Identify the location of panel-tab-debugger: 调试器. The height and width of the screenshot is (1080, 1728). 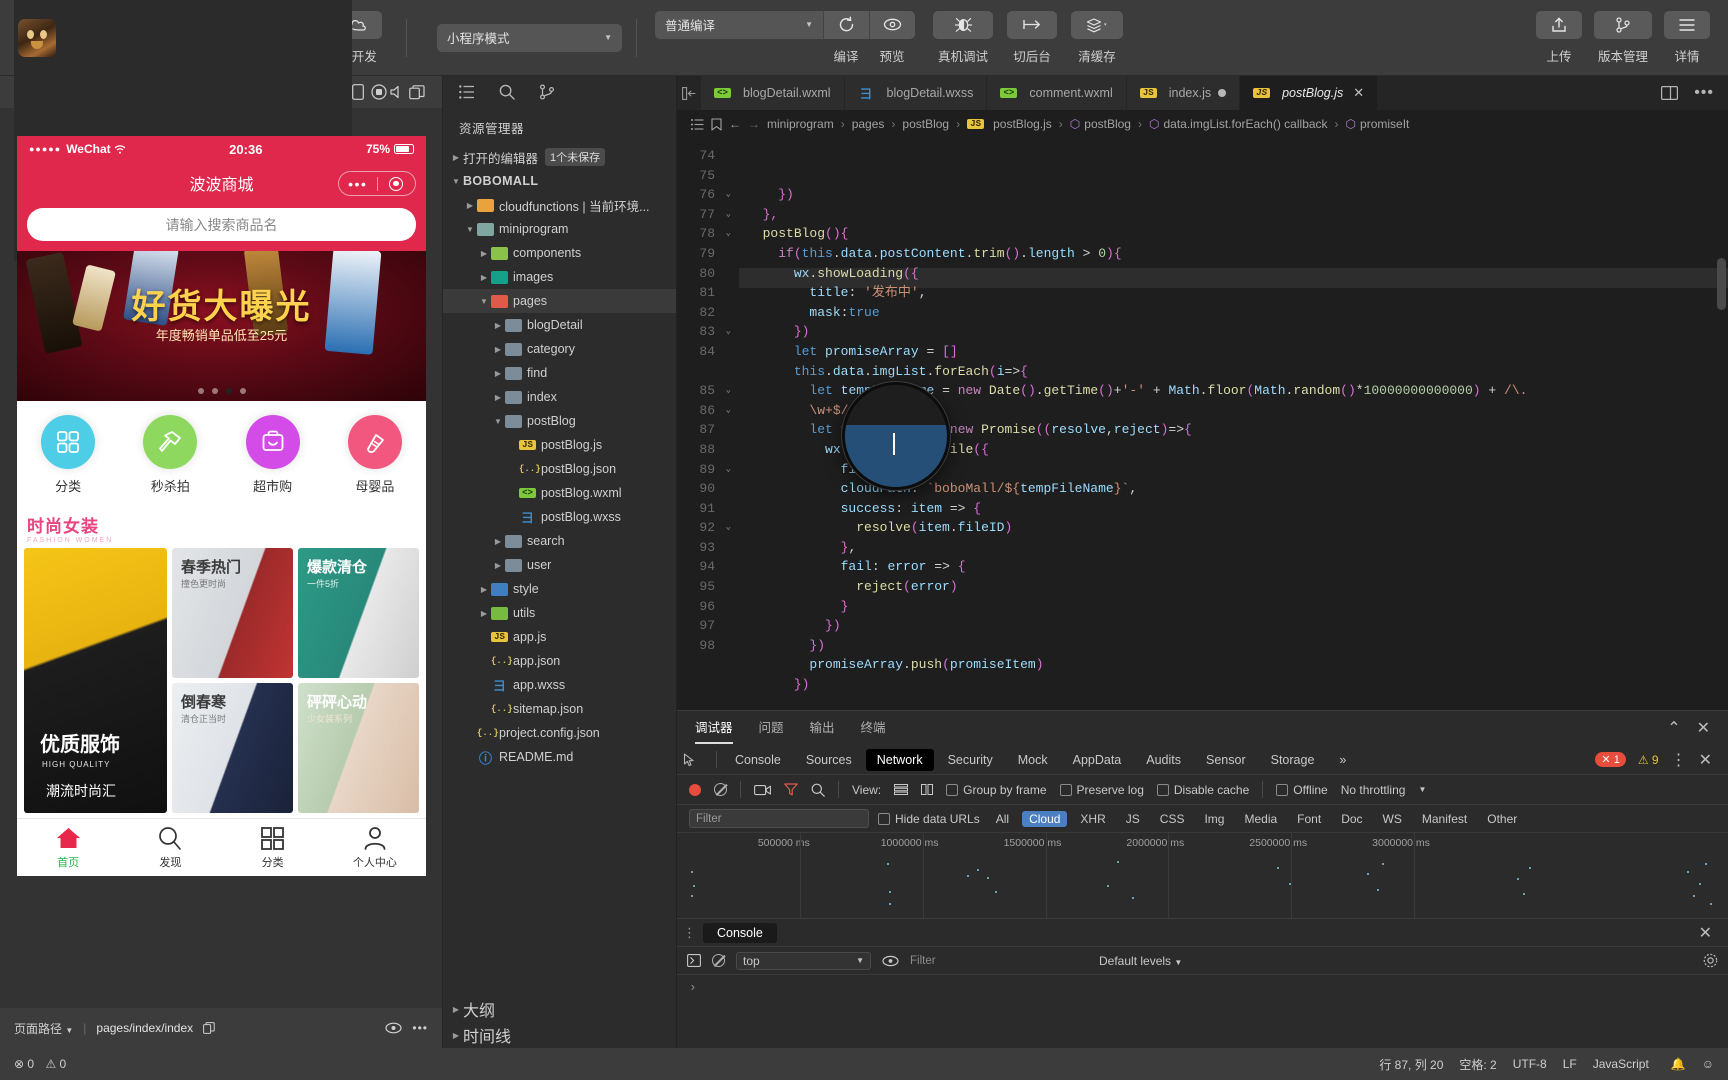
(714, 730).